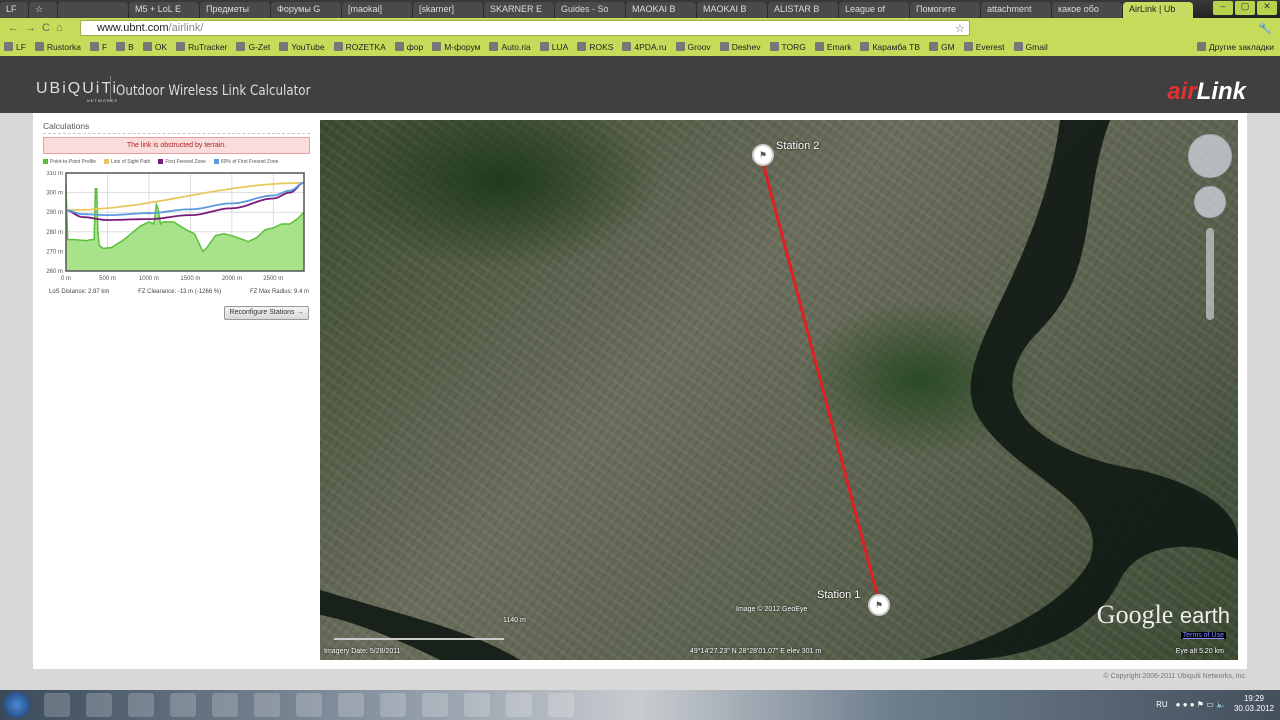 The height and width of the screenshot is (720, 1280). What do you see at coordinates (201, 47) in the screenshot?
I see `bookmark: RuTracker` at bounding box center [201, 47].